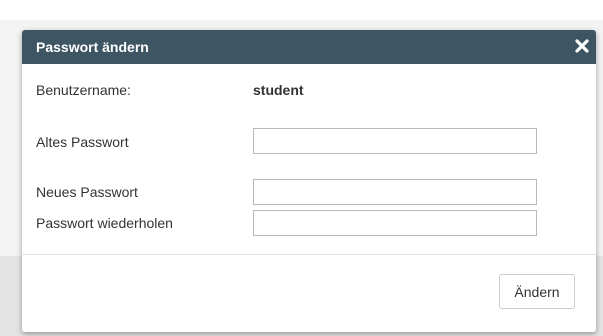 The width and height of the screenshot is (603, 336). Describe the element at coordinates (83, 90) in the screenshot. I see `username-label: Benutzername:` at that location.